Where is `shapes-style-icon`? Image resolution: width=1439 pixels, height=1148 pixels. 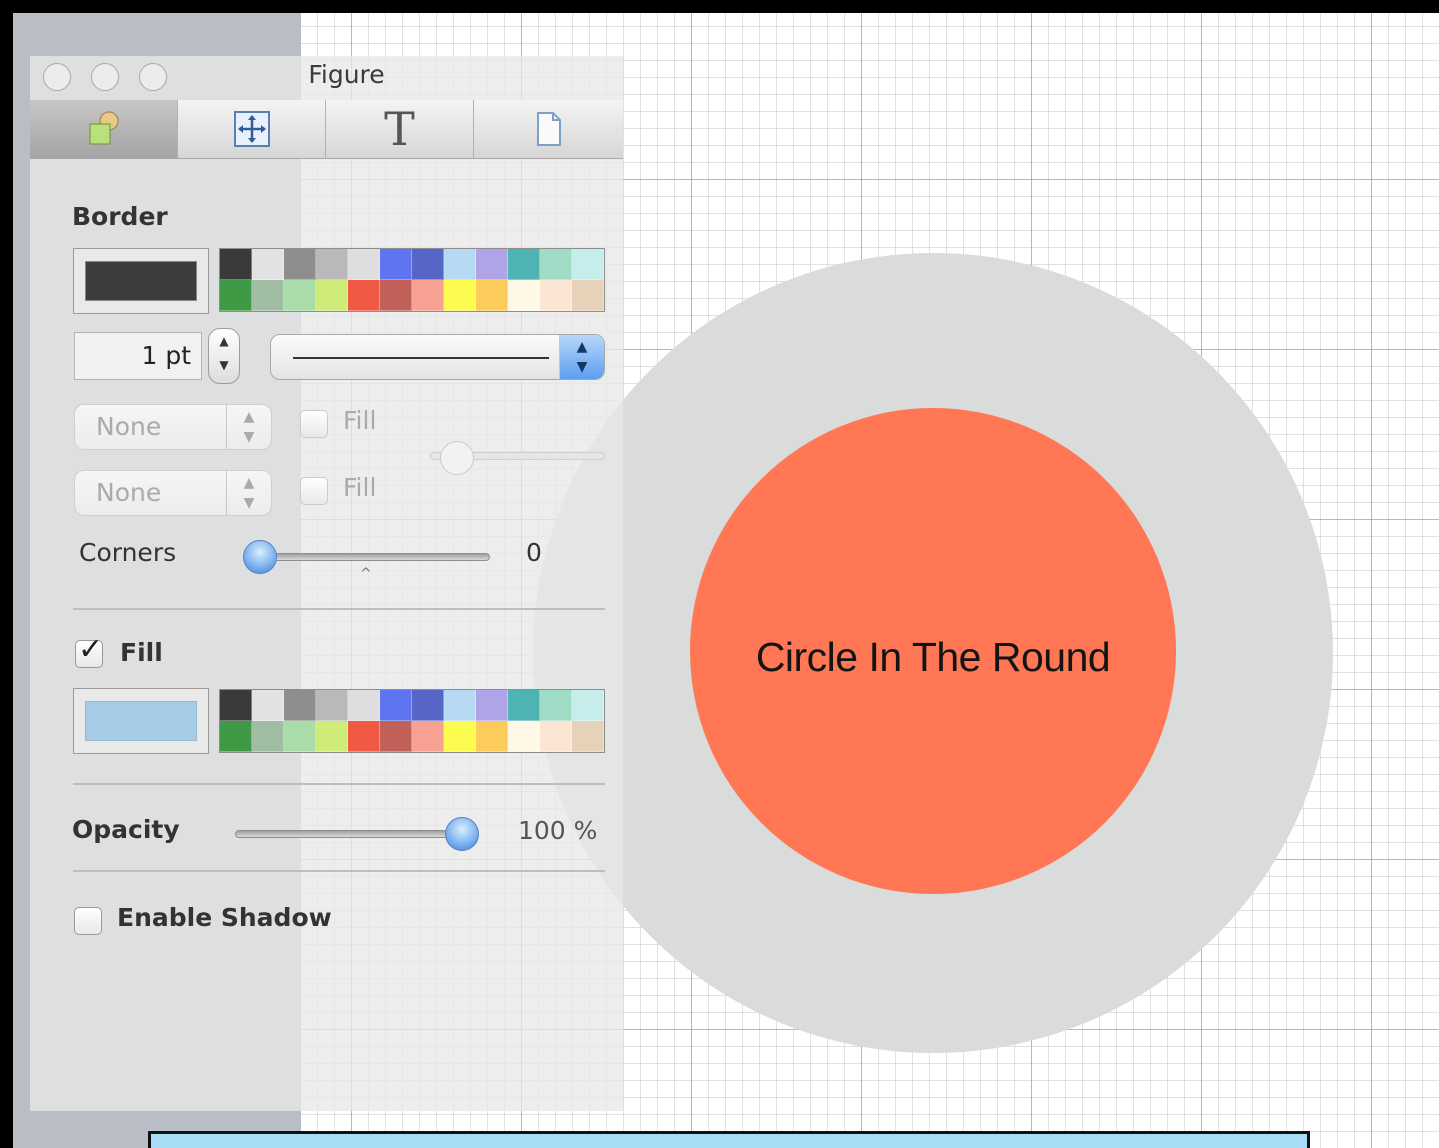 shapes-style-icon is located at coordinates (103, 128).